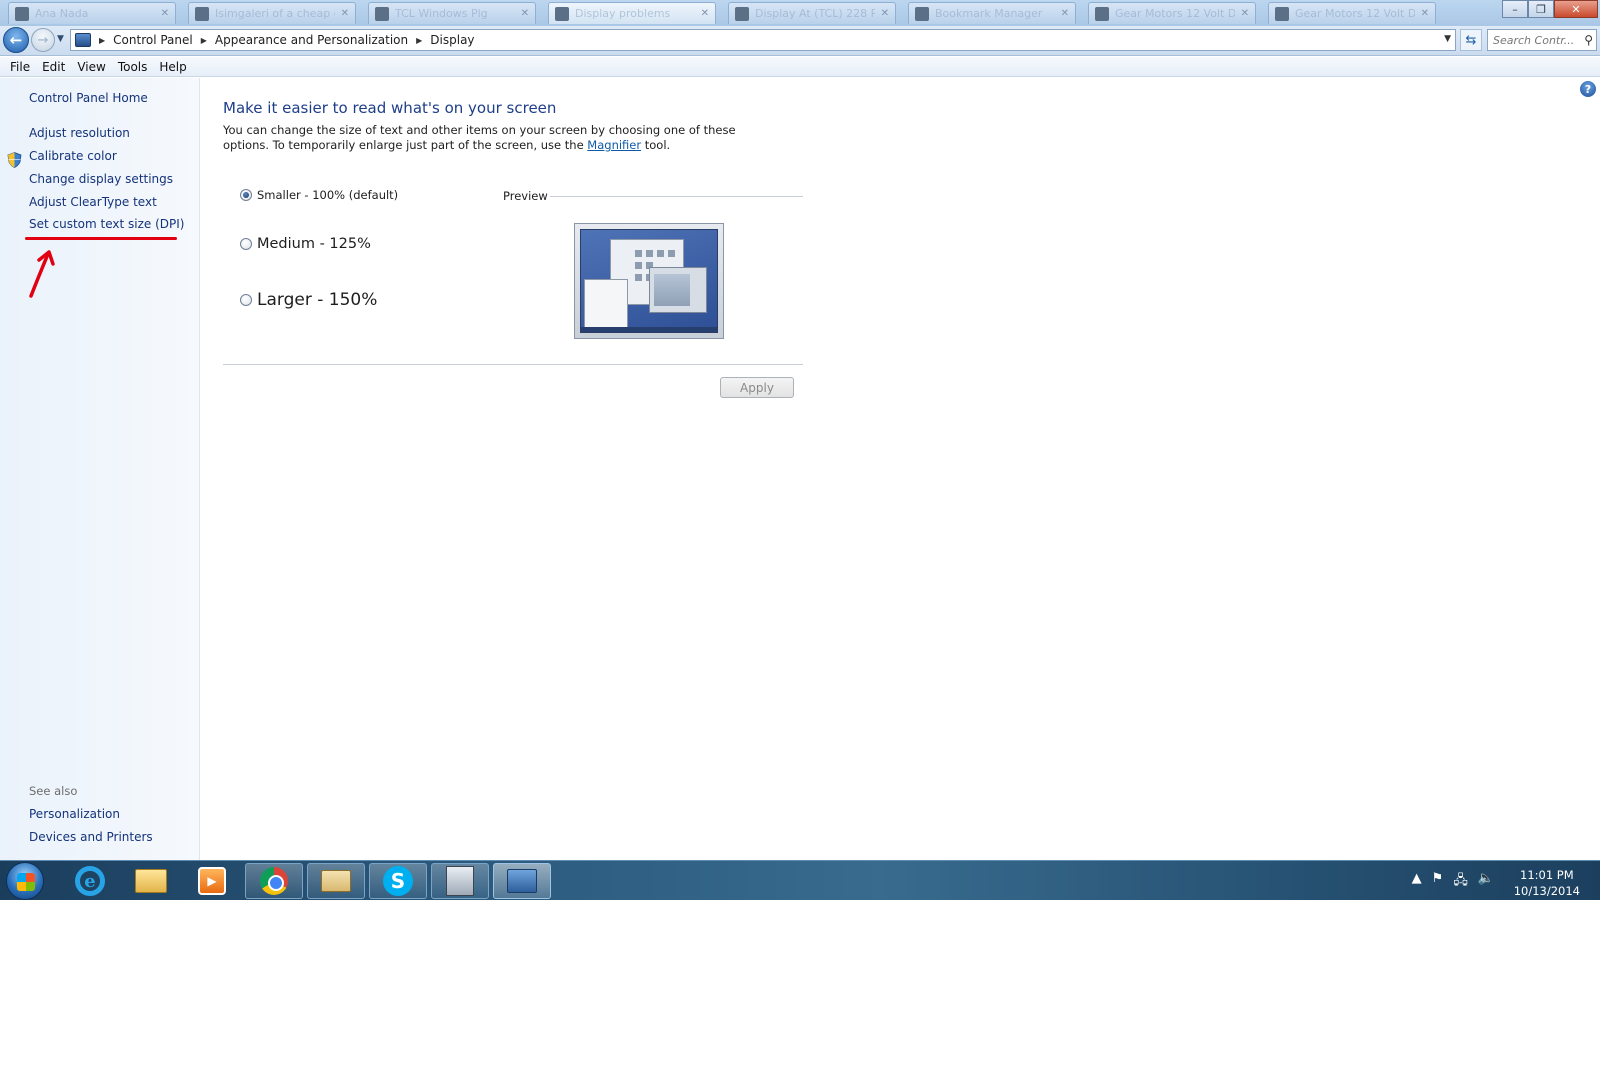  What do you see at coordinates (328, 195) in the screenshot?
I see `option-label: Smaller - 100% (default)` at bounding box center [328, 195].